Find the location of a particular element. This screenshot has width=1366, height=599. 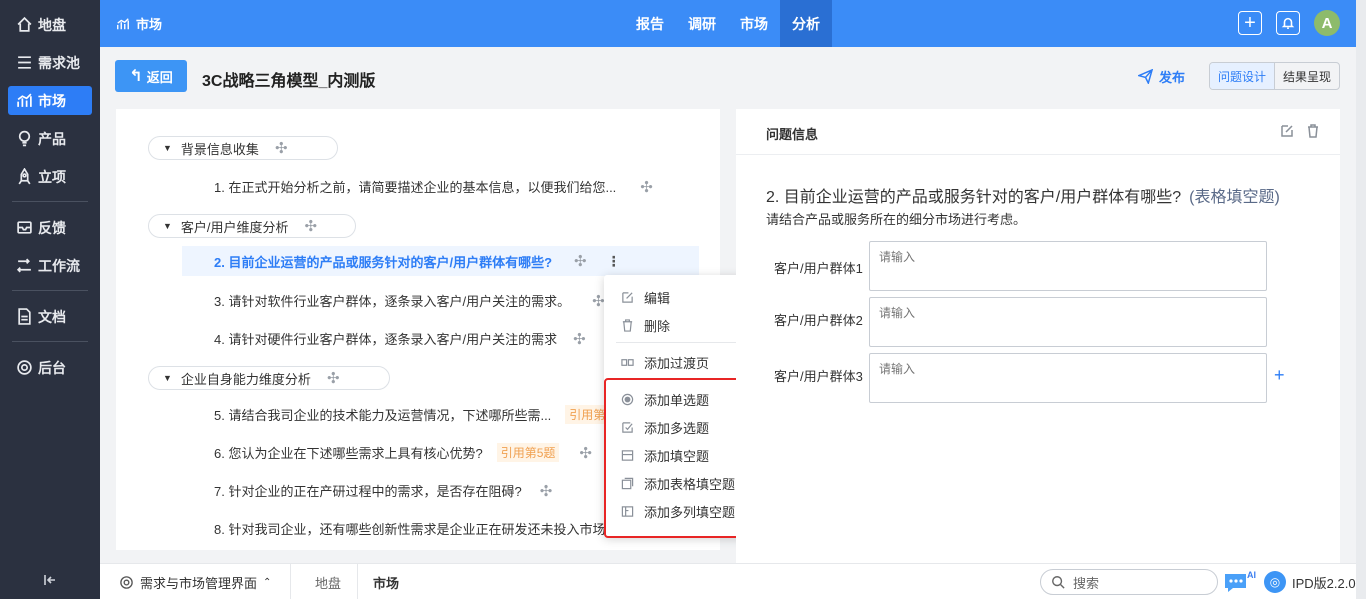

menu-item-add-transition-page: 添加过渡页 is located at coordinates (677, 362).